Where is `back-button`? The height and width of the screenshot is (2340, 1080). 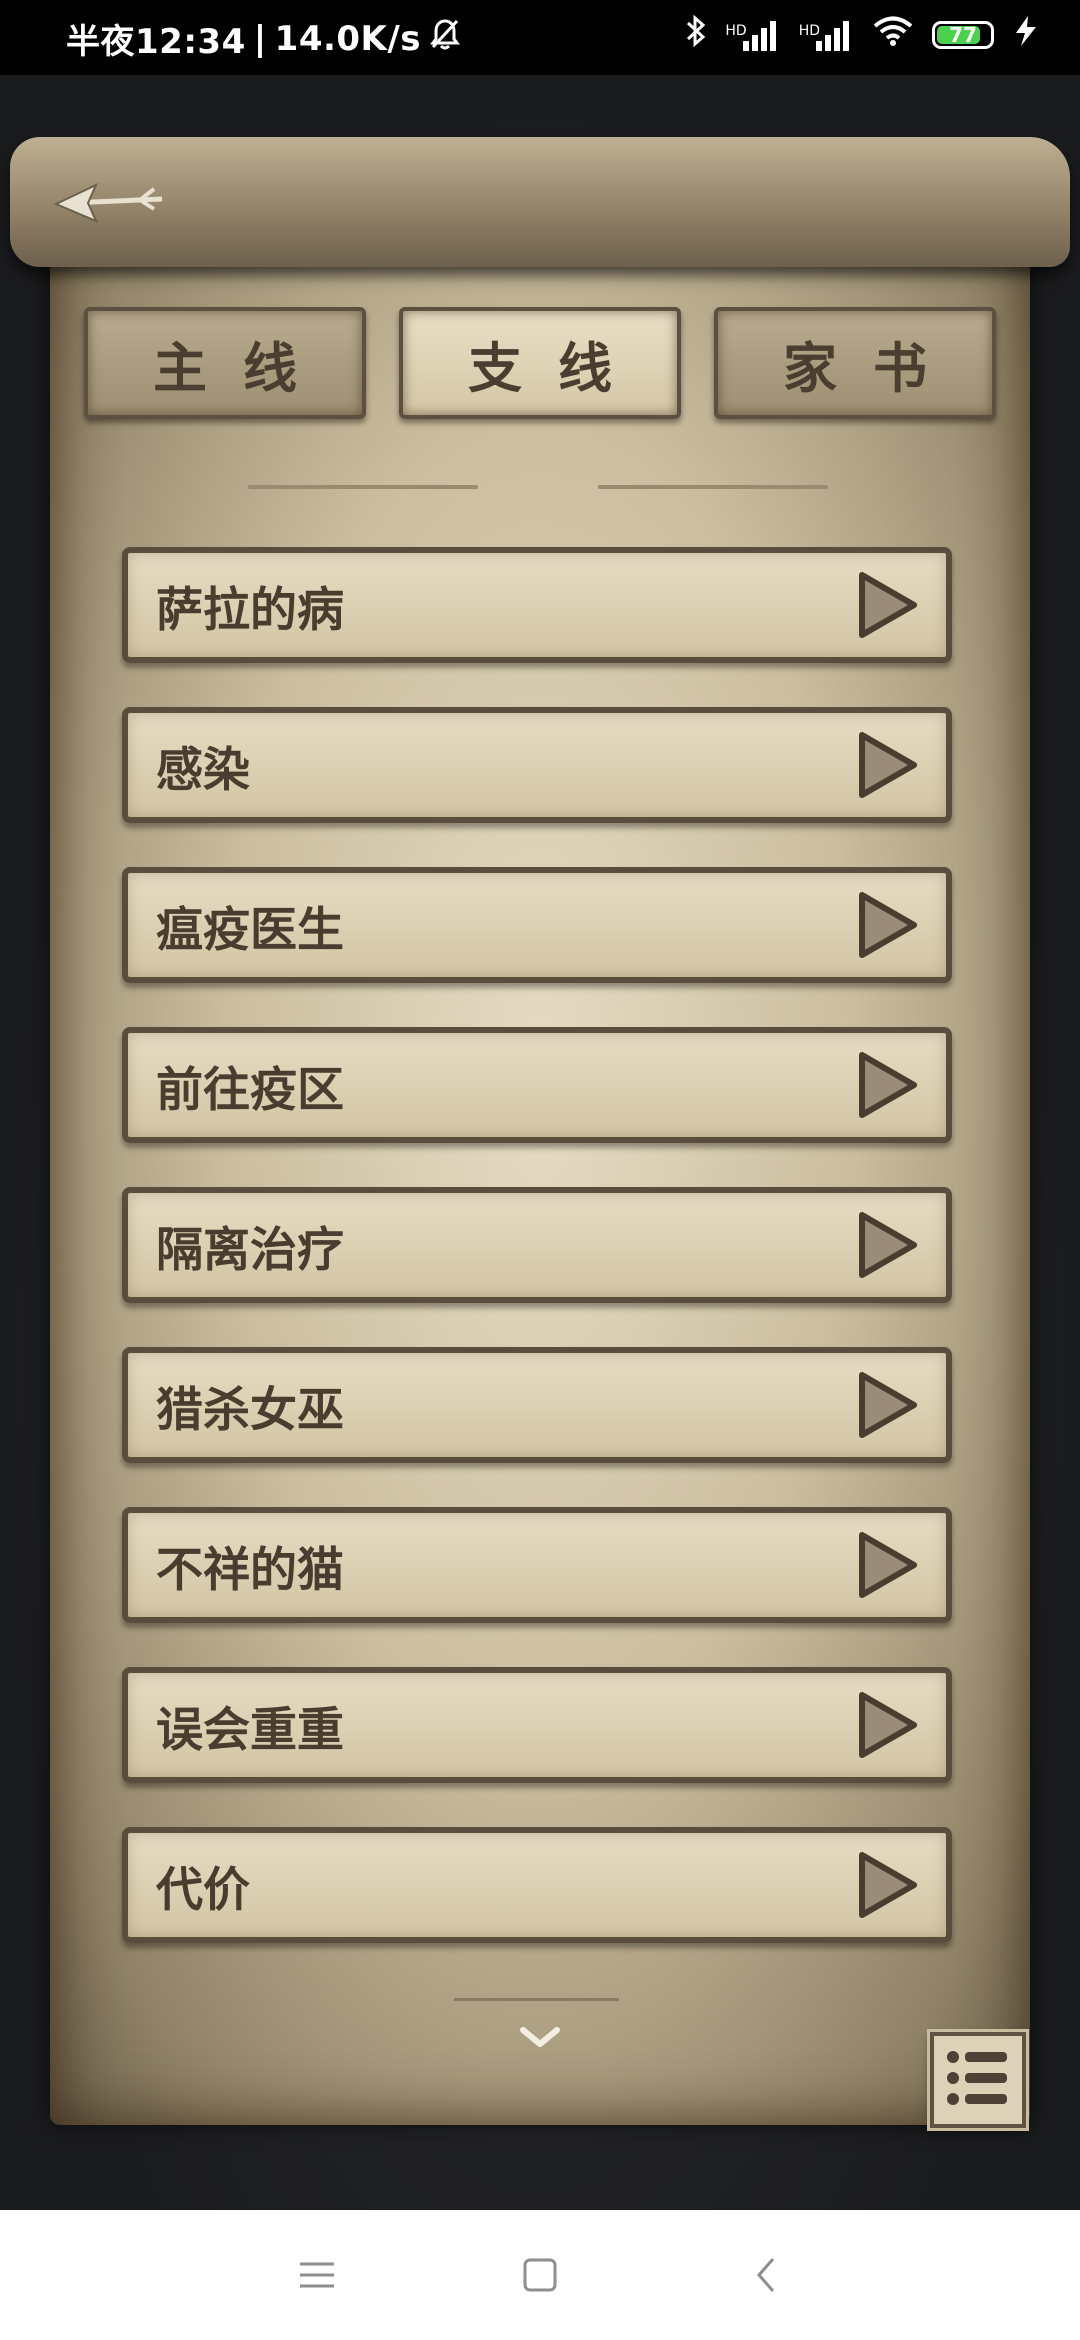
back-button is located at coordinates (110, 205).